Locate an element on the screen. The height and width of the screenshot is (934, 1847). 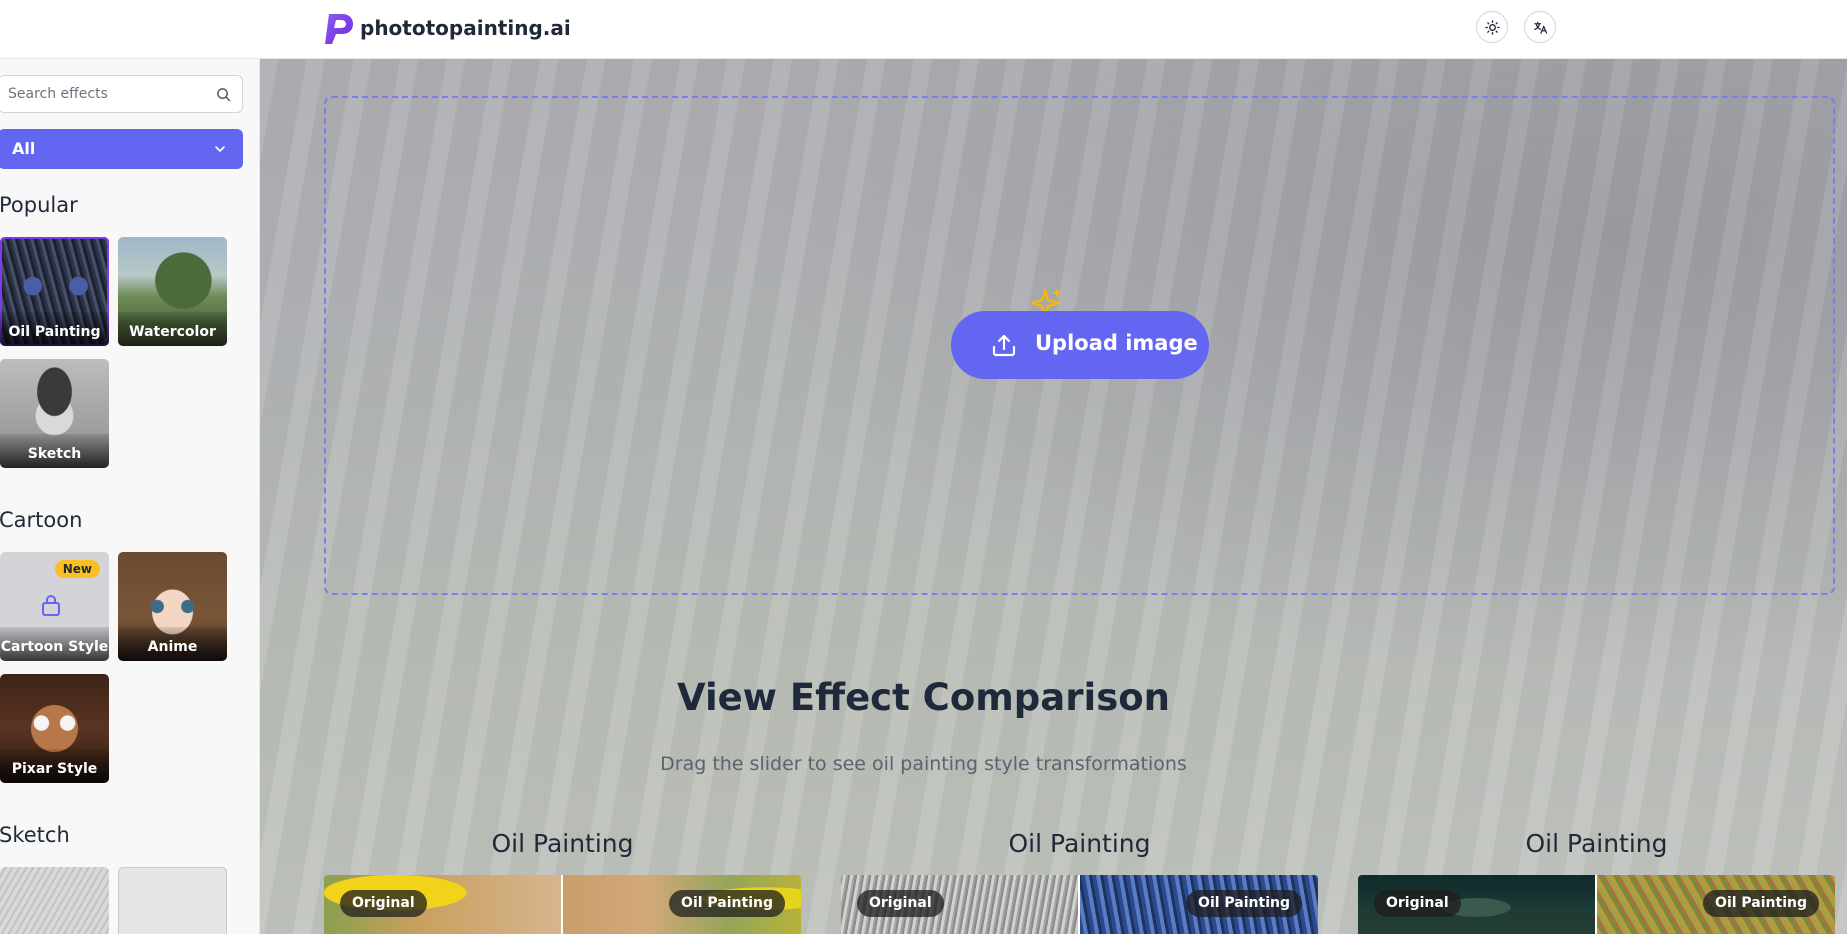
logo: phototopainting.ai is located at coordinates (447, 28).